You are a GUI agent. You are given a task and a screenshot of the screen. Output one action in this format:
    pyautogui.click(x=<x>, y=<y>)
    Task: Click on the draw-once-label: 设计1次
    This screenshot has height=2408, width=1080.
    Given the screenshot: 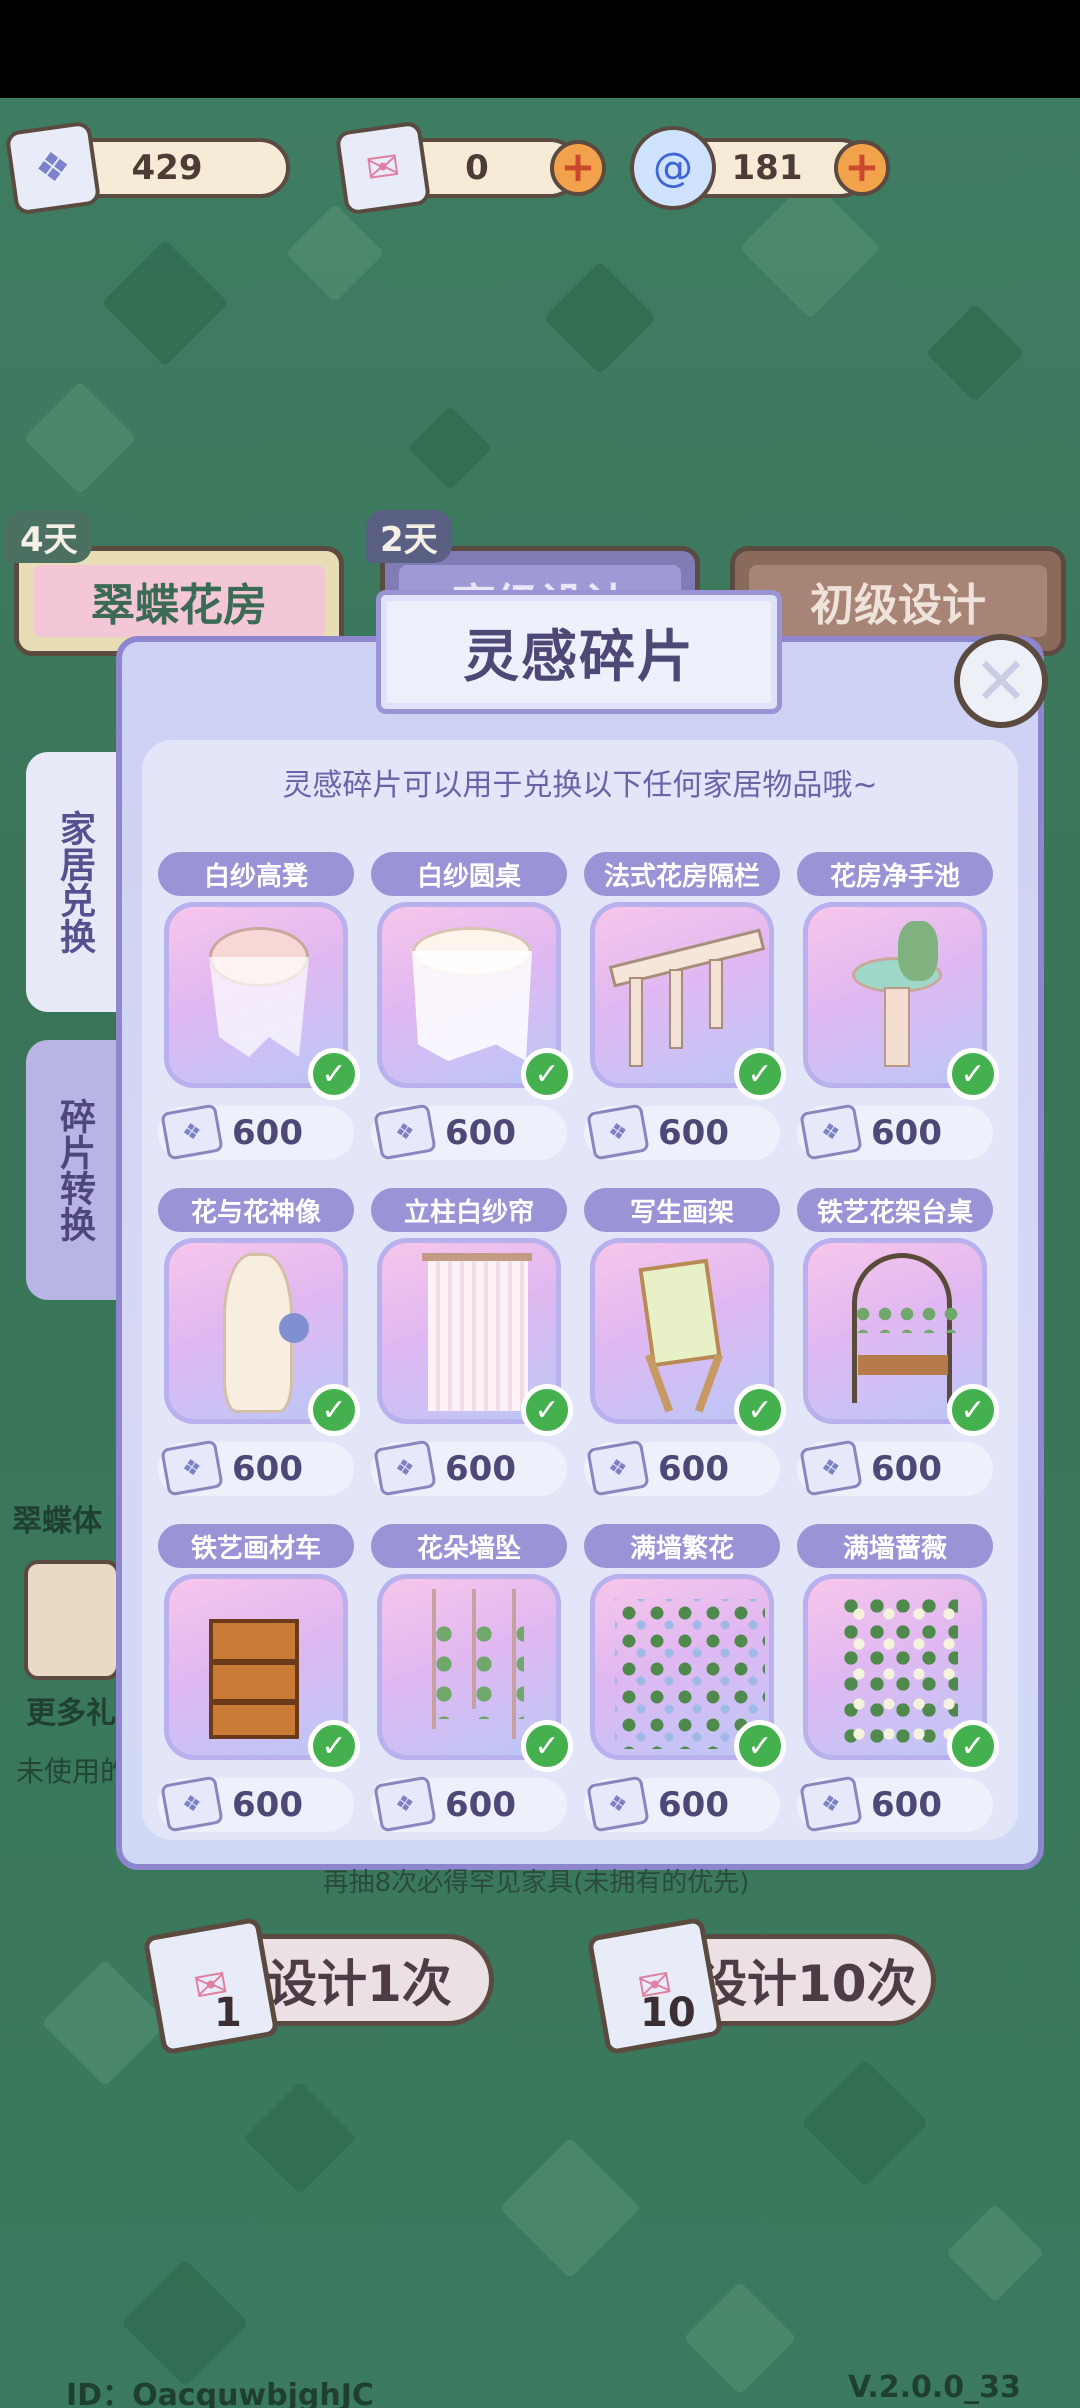 What is the action you would take?
    pyautogui.click(x=359, y=1984)
    